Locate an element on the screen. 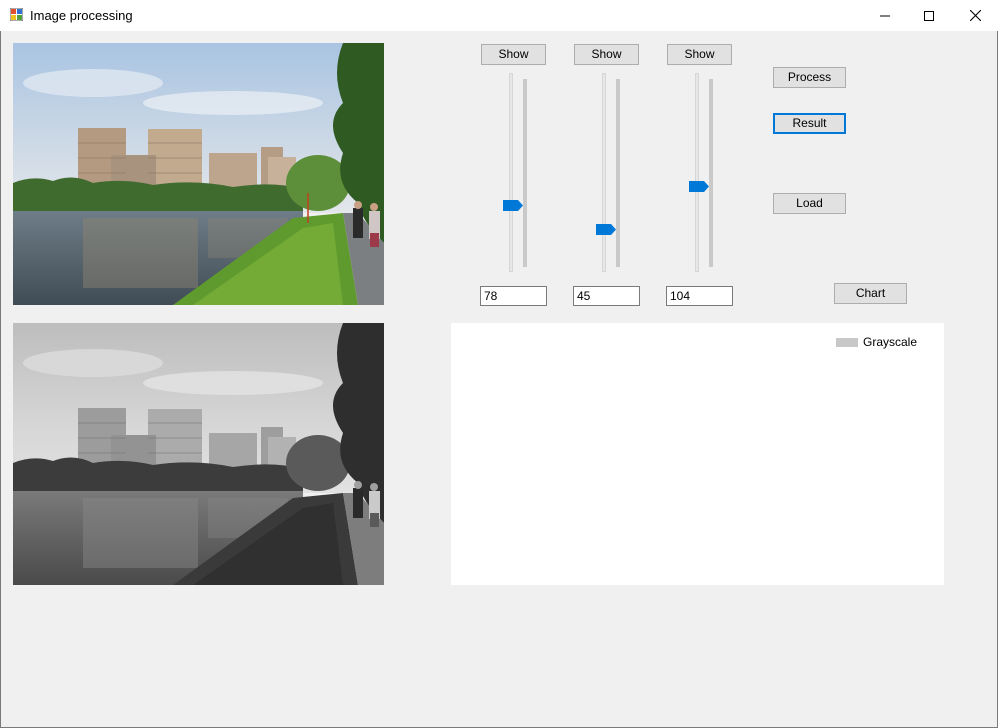  process-button: Process is located at coordinates (809, 77).